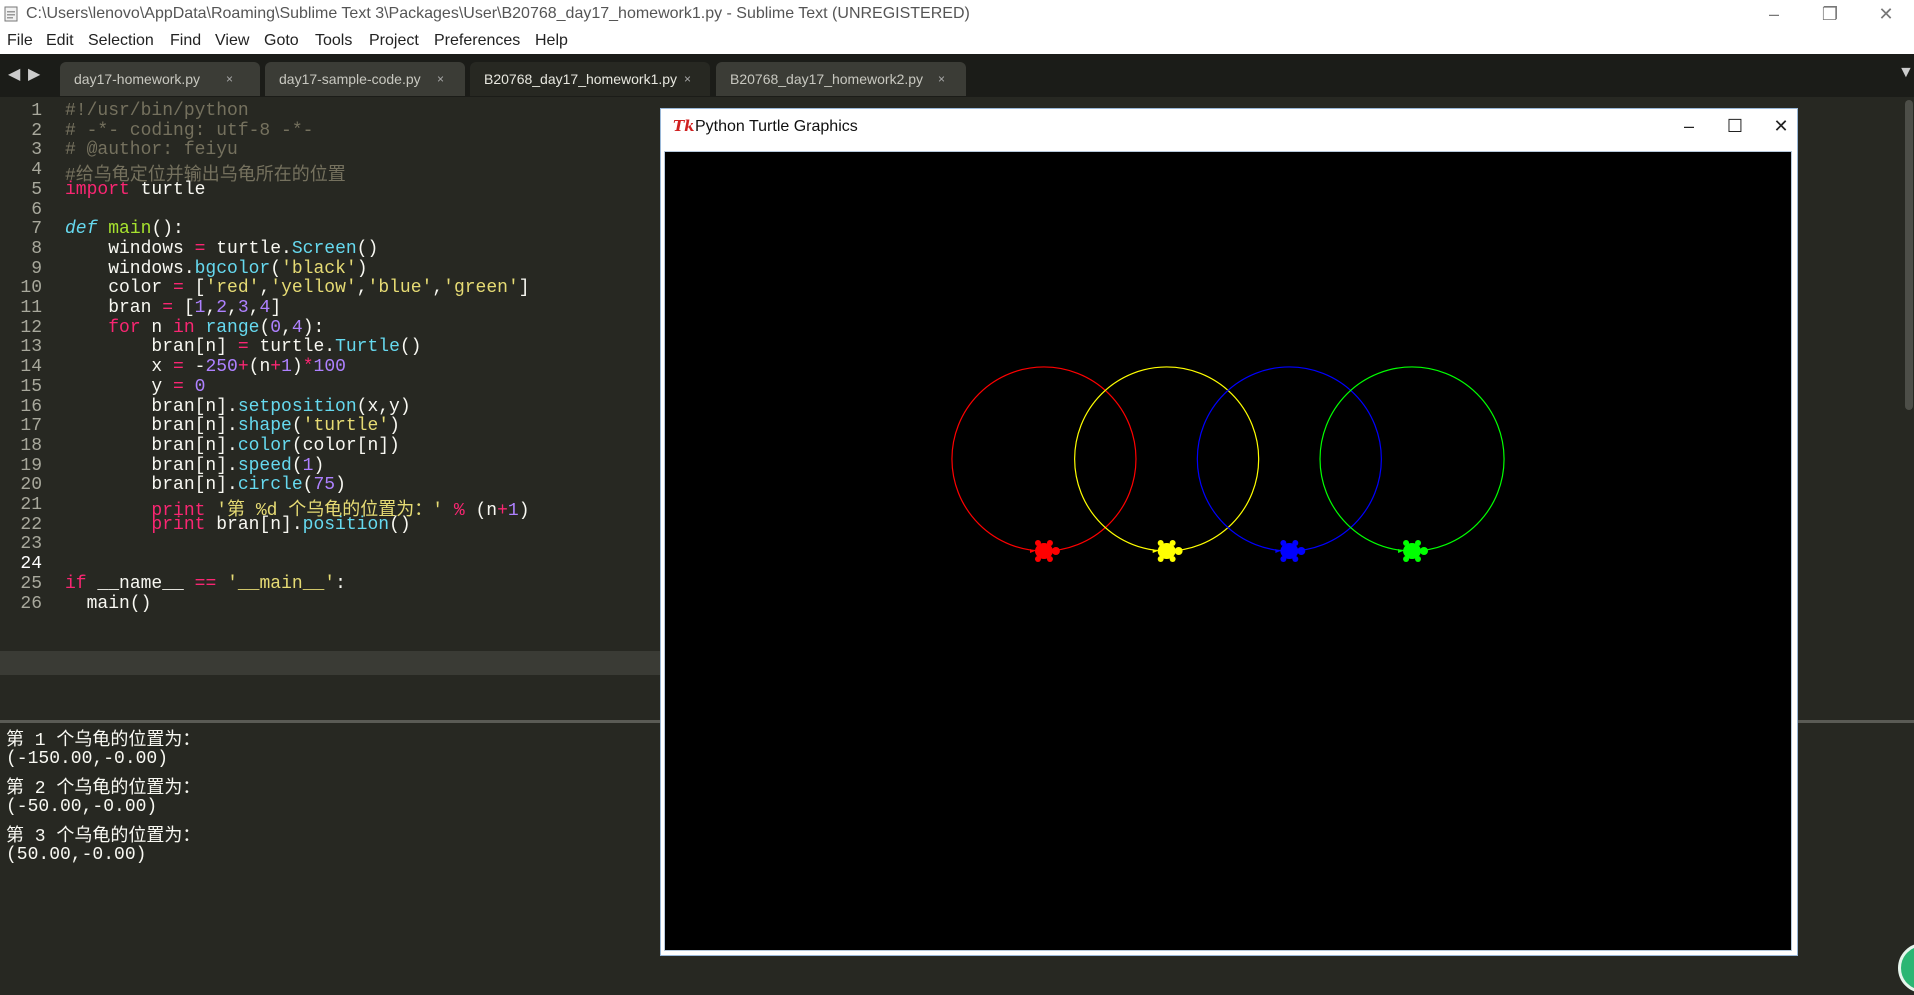 The height and width of the screenshot is (995, 1914). I want to click on code-line: bran[n] = turtle.Turtle(), so click(243, 347).